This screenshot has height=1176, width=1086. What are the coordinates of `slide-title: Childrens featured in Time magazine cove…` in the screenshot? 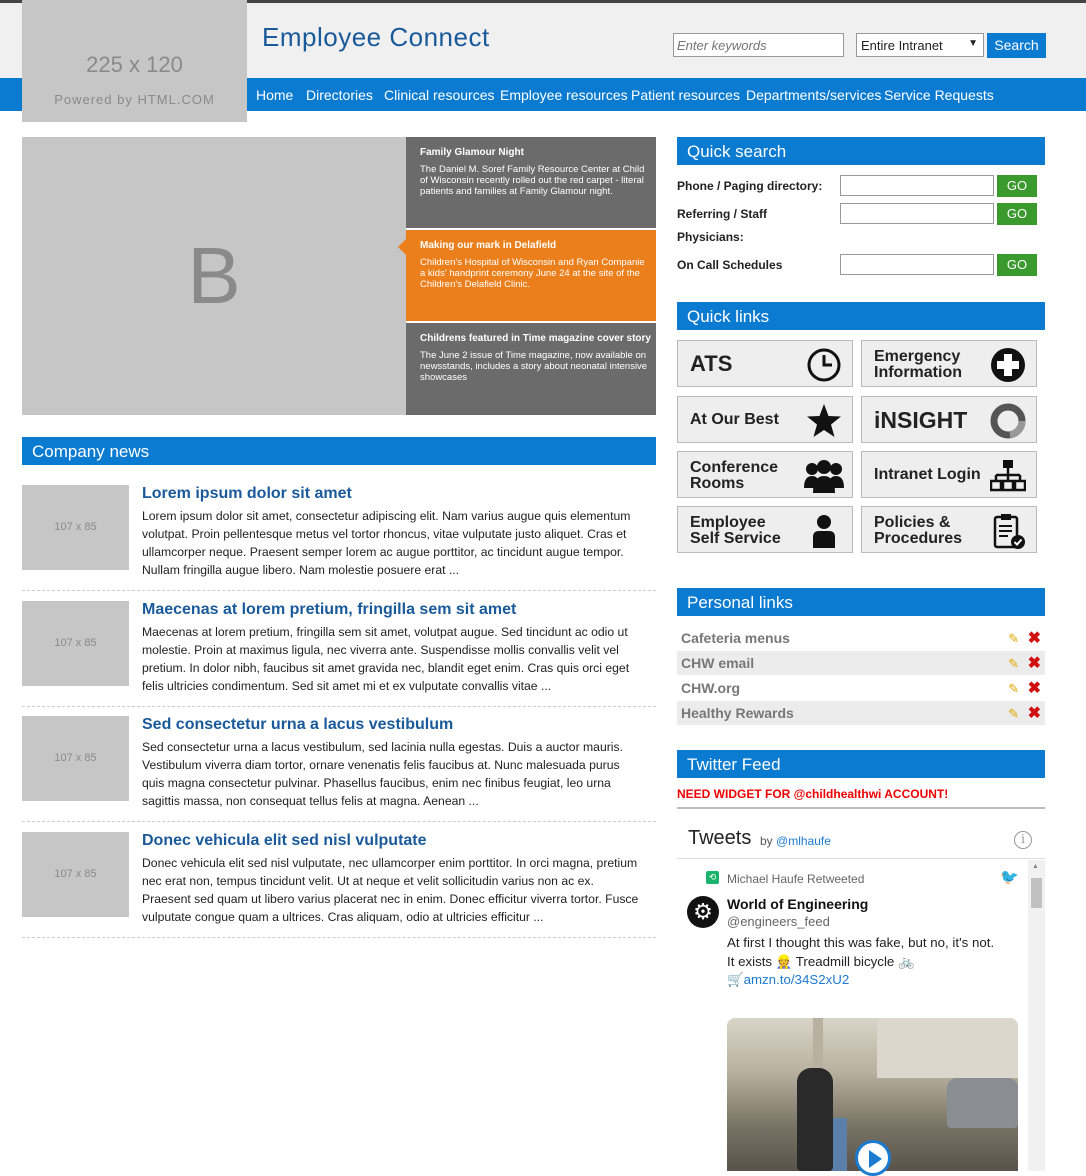 It's located at (535, 338).